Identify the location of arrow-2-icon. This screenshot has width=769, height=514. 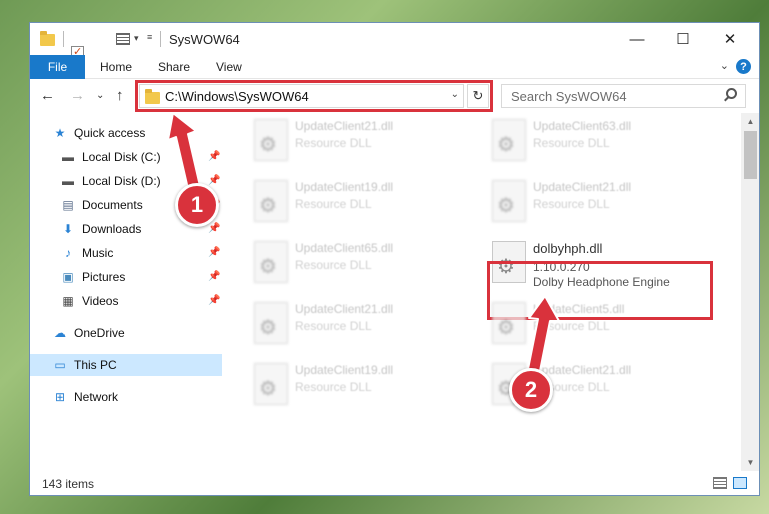
(543, 333).